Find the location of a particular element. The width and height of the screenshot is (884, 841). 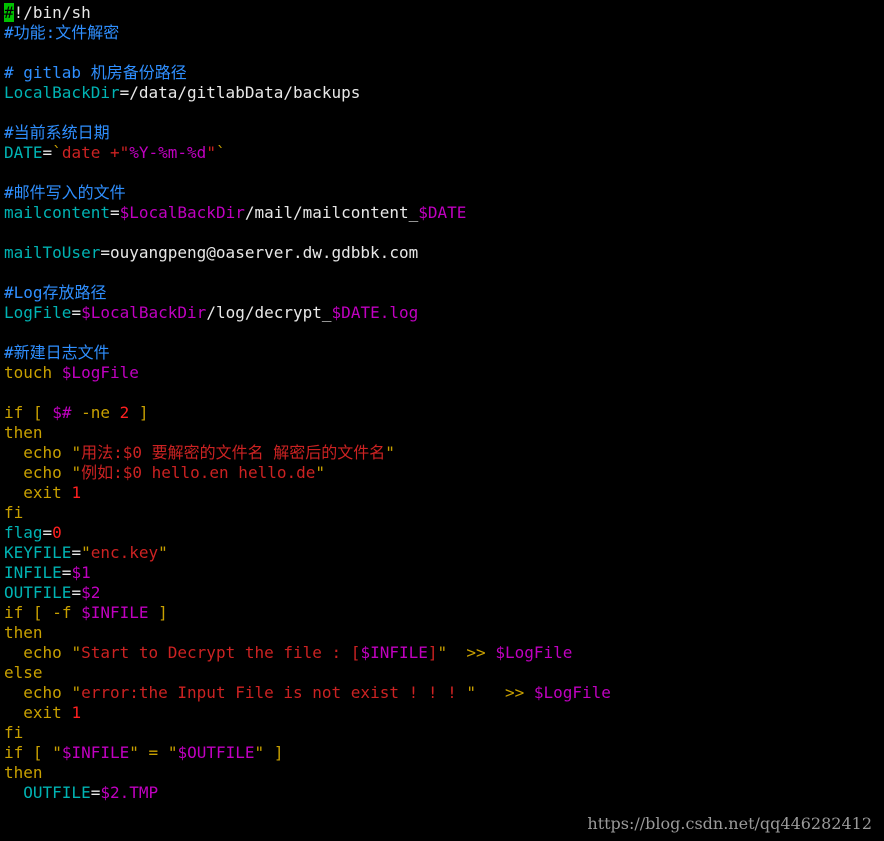

code-line: if [ $# -ne 2 ] is located at coordinates (442, 413).